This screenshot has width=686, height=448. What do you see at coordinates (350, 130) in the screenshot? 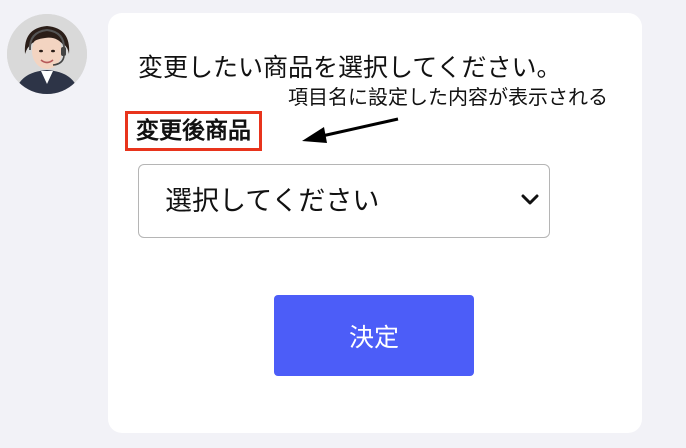
I see `arrow-left-icon` at bounding box center [350, 130].